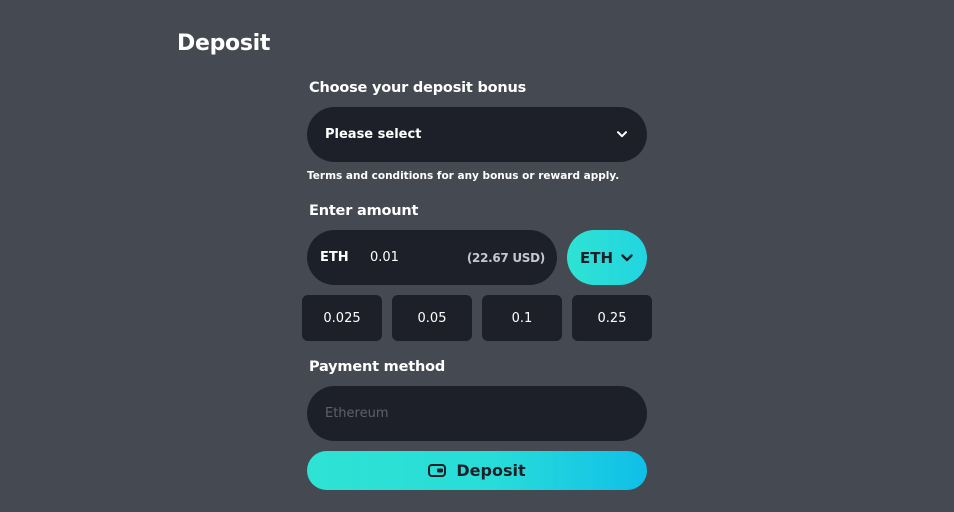 Image resolution: width=954 pixels, height=512 pixels. Describe the element at coordinates (334, 257) in the screenshot. I see `amount-currency-code: ETH` at that location.